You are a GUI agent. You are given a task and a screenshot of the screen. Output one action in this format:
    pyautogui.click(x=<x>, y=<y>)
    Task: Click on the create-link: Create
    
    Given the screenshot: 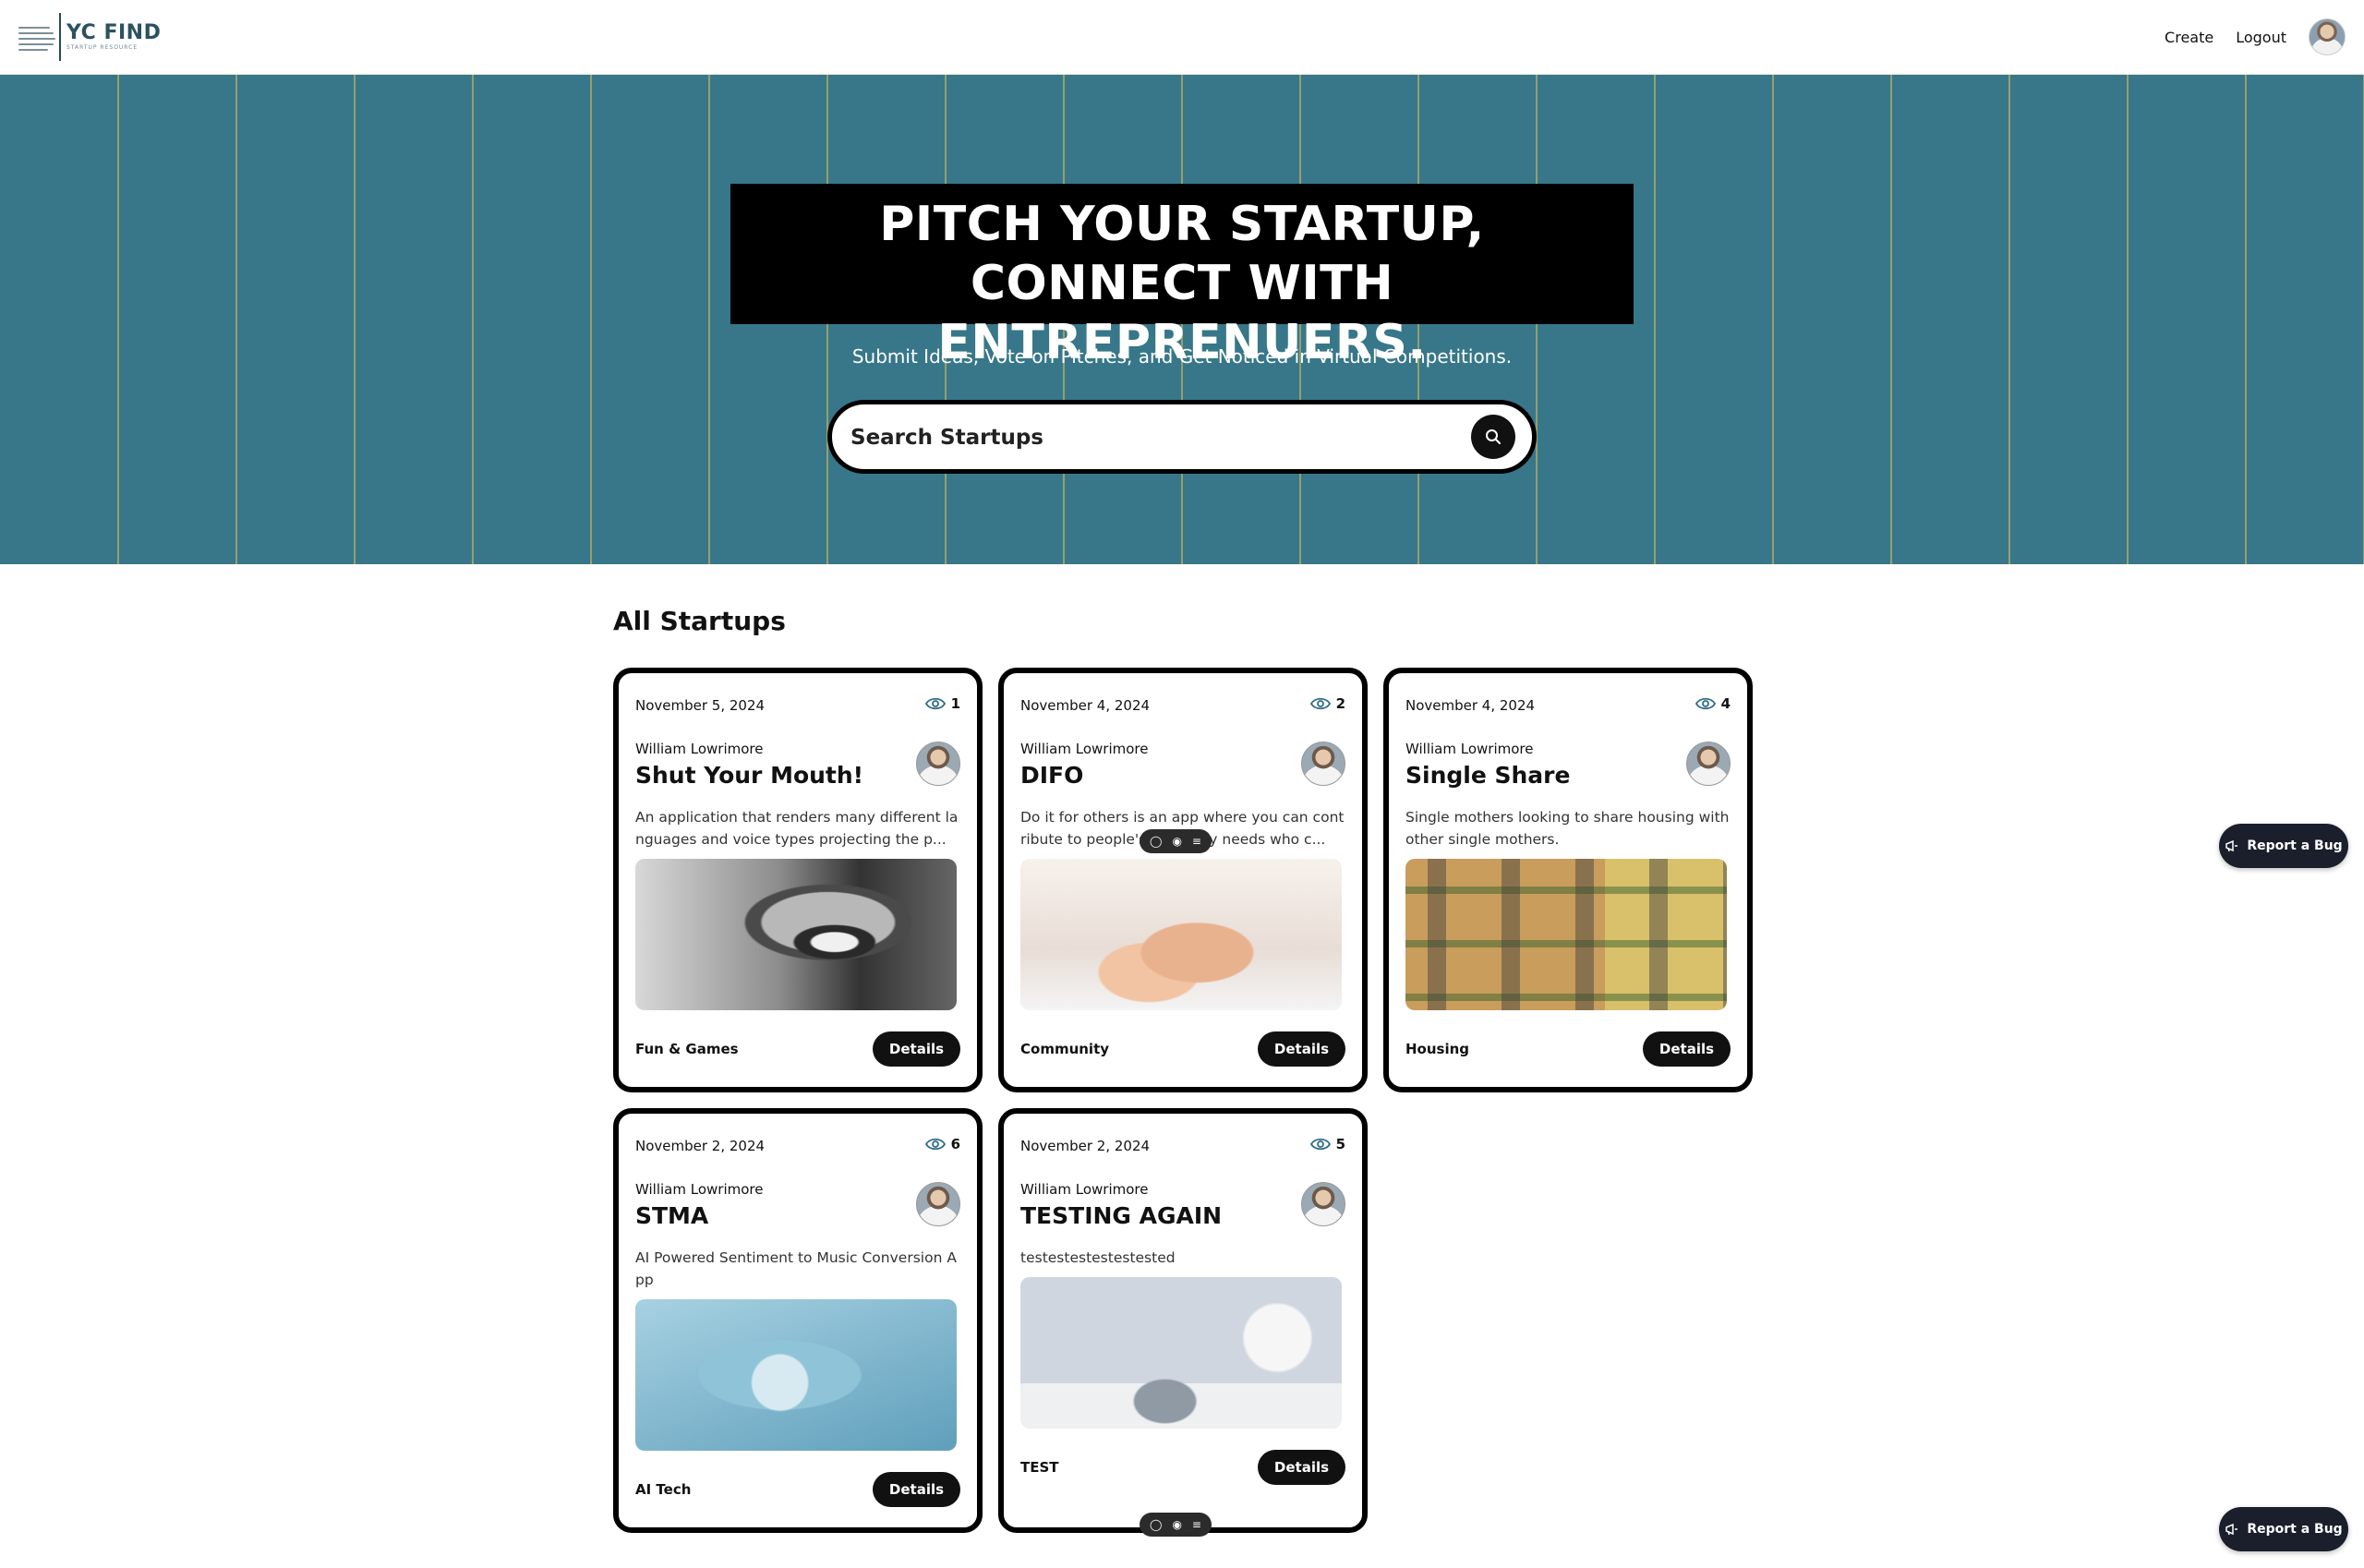 What is the action you would take?
    pyautogui.click(x=2189, y=38)
    